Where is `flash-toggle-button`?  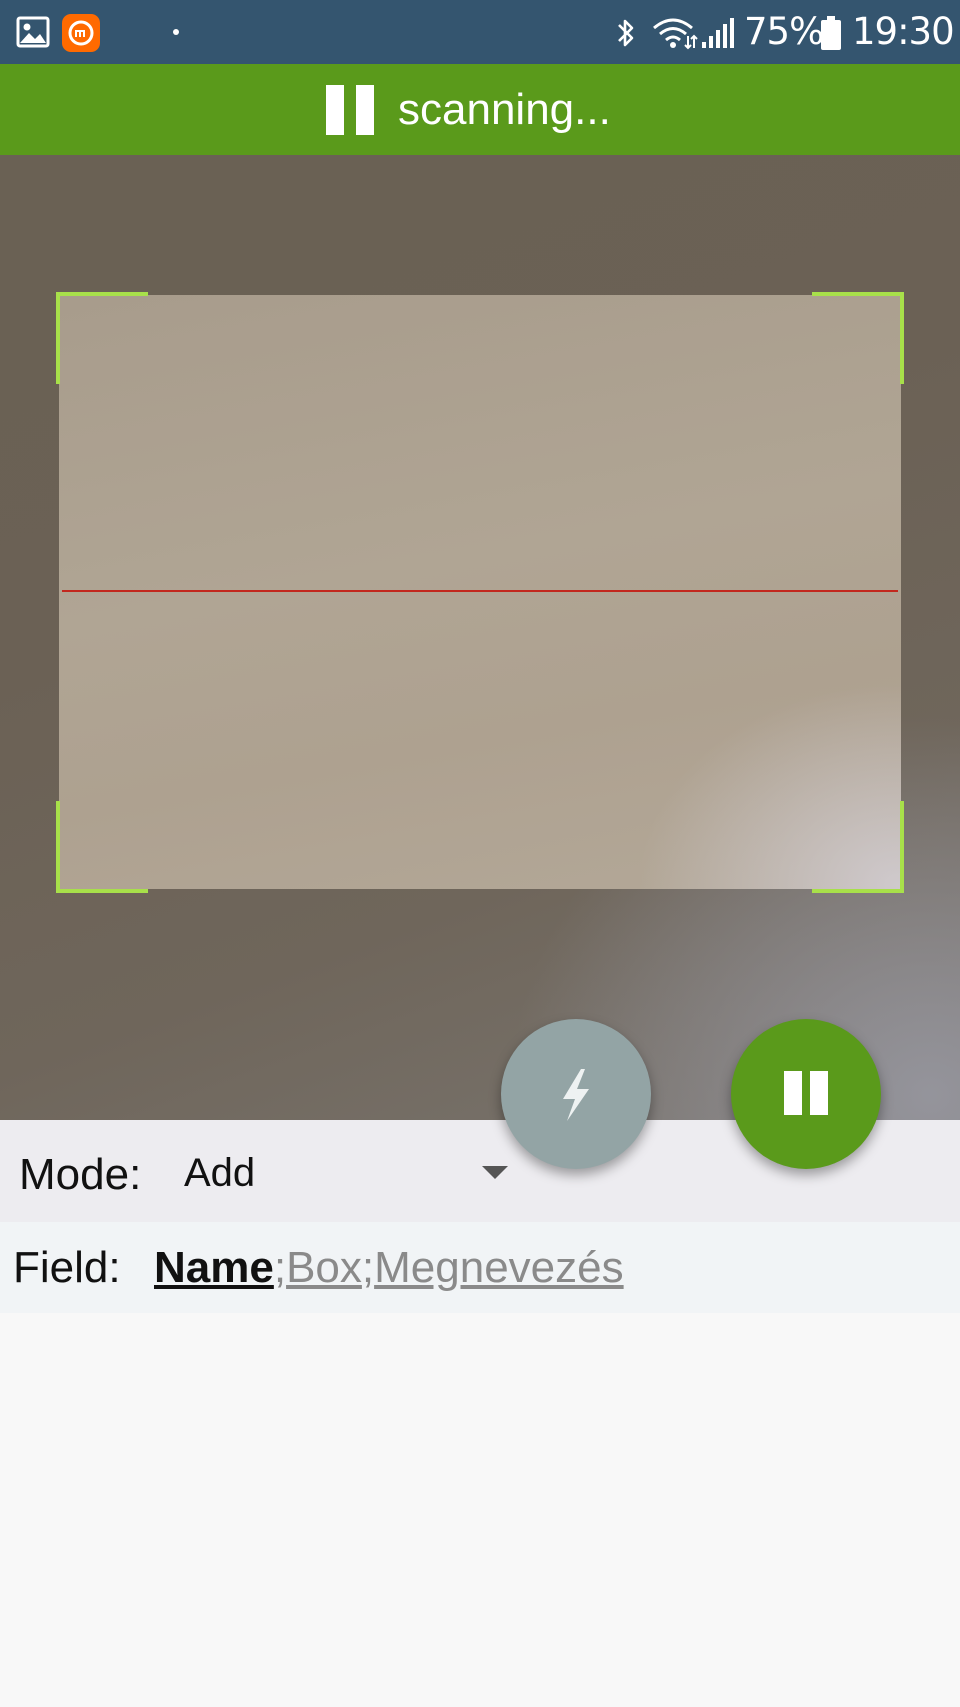
flash-toggle-button is located at coordinates (576, 1094).